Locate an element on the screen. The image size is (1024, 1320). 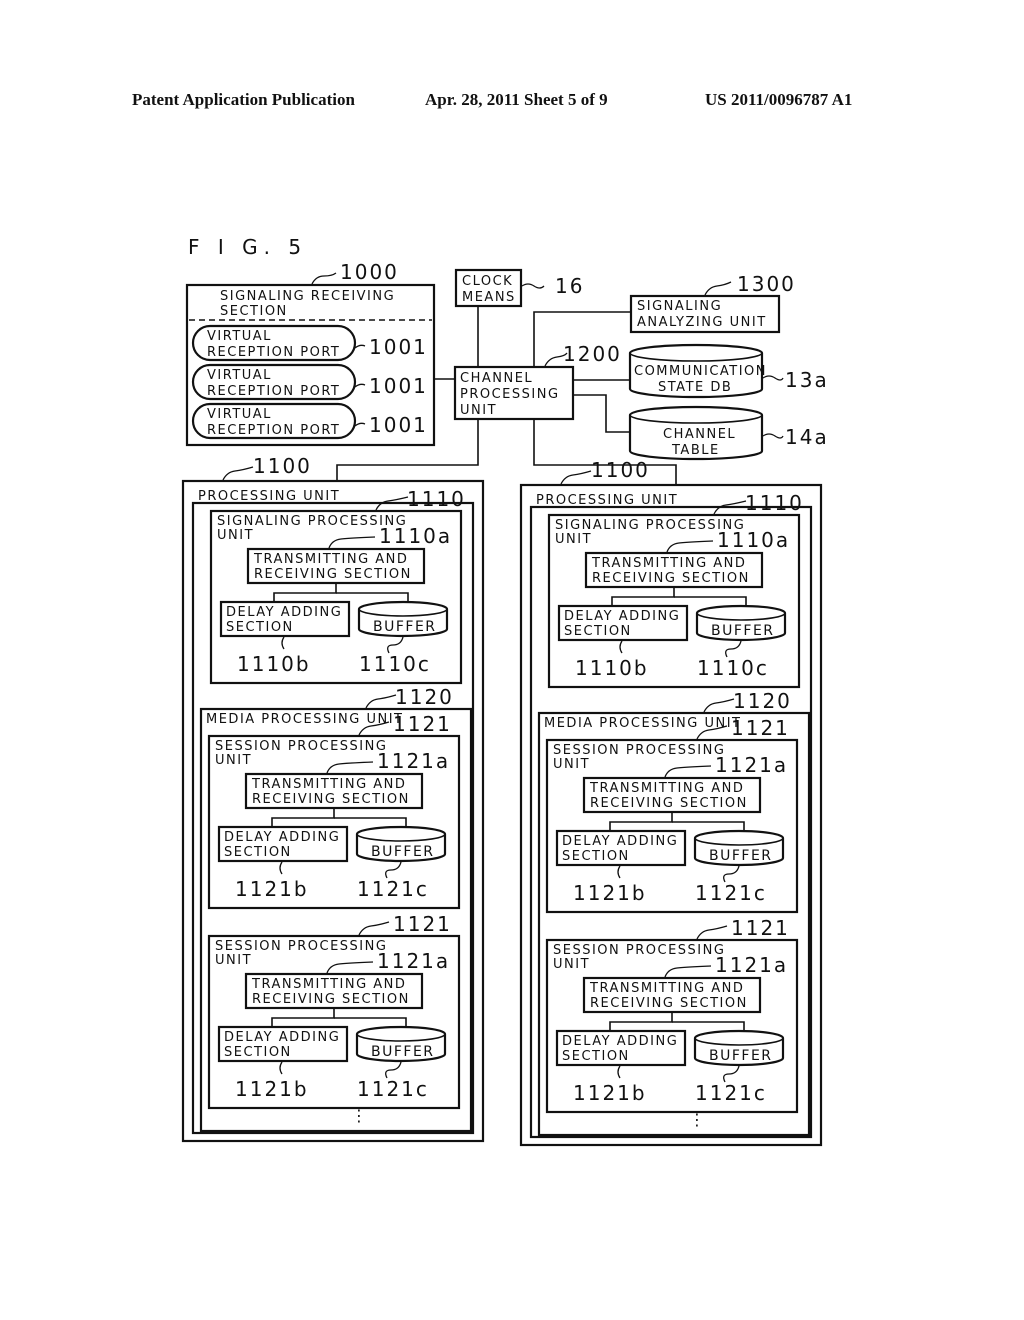
channel-processing-label-2: PROCESSING is located at coordinates (510, 394).